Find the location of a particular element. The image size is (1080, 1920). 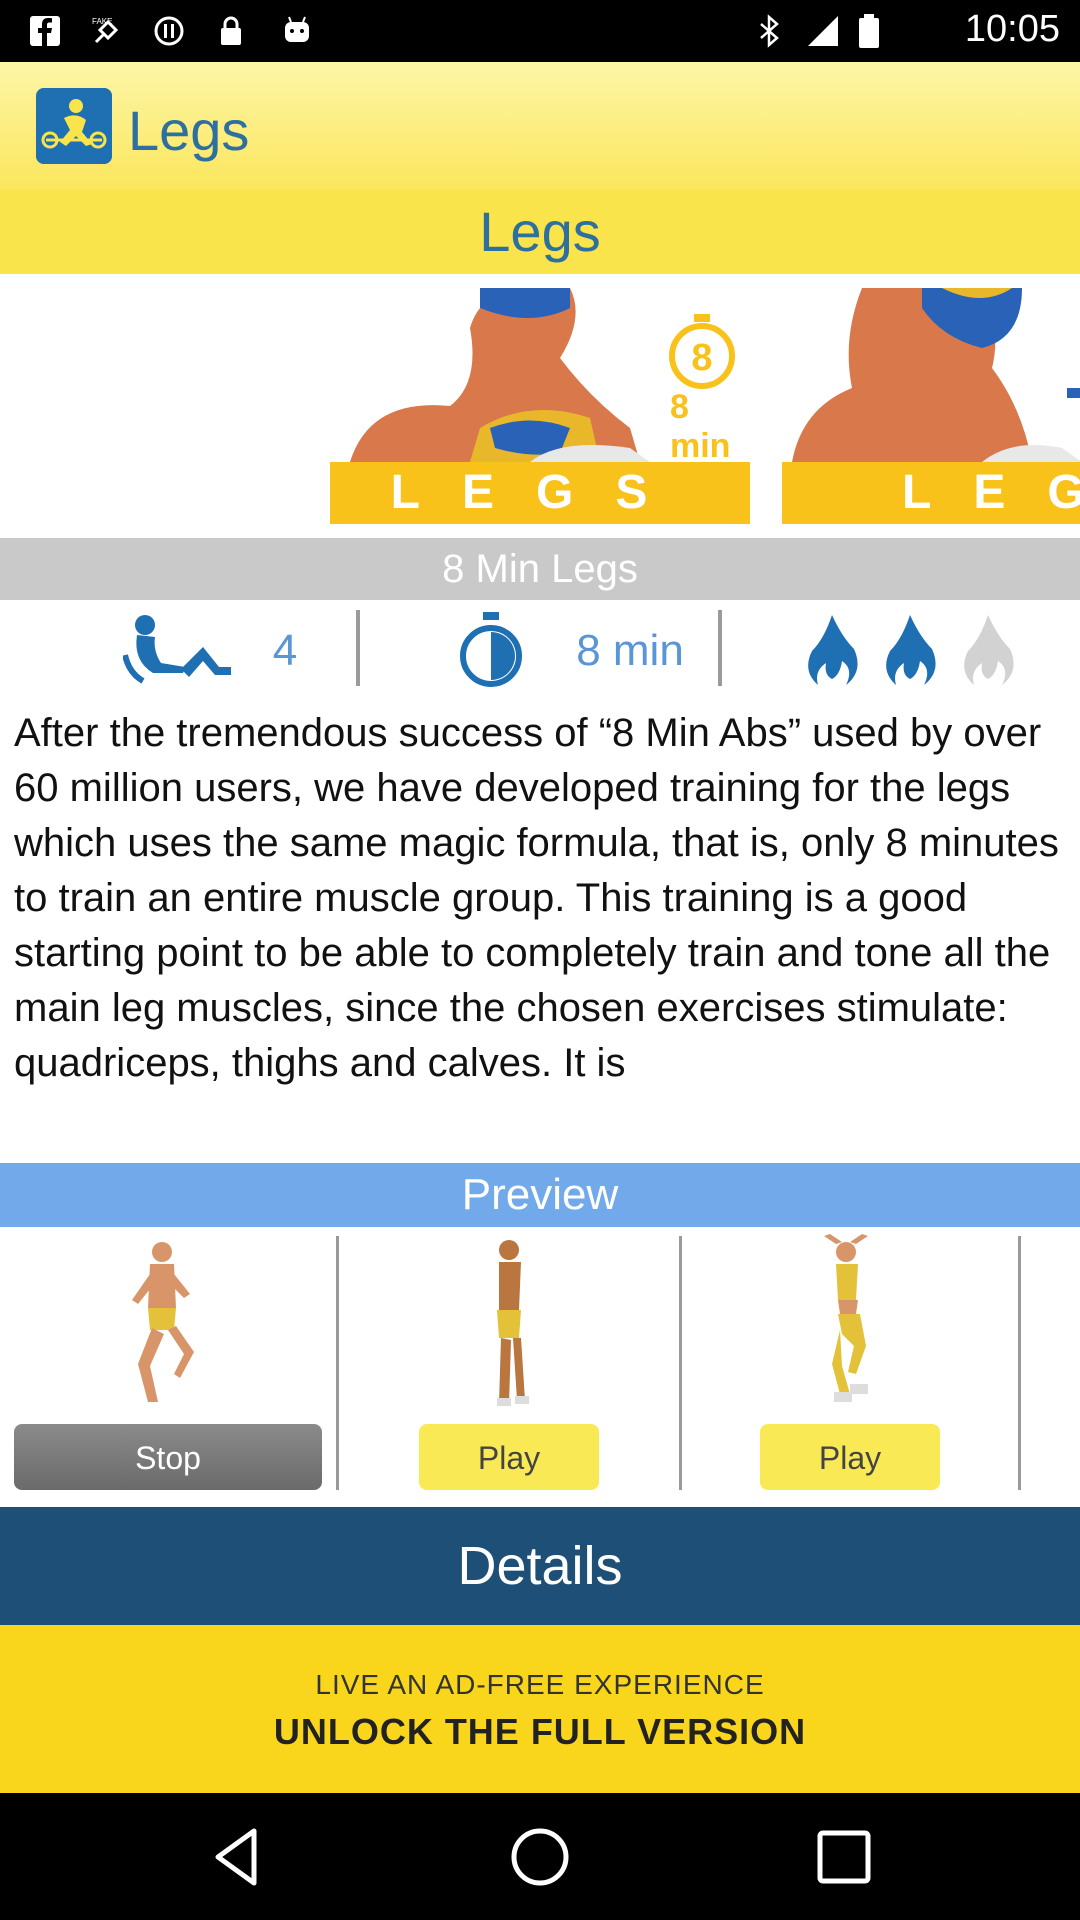

workout-banner: LEGS is located at coordinates (931, 406).